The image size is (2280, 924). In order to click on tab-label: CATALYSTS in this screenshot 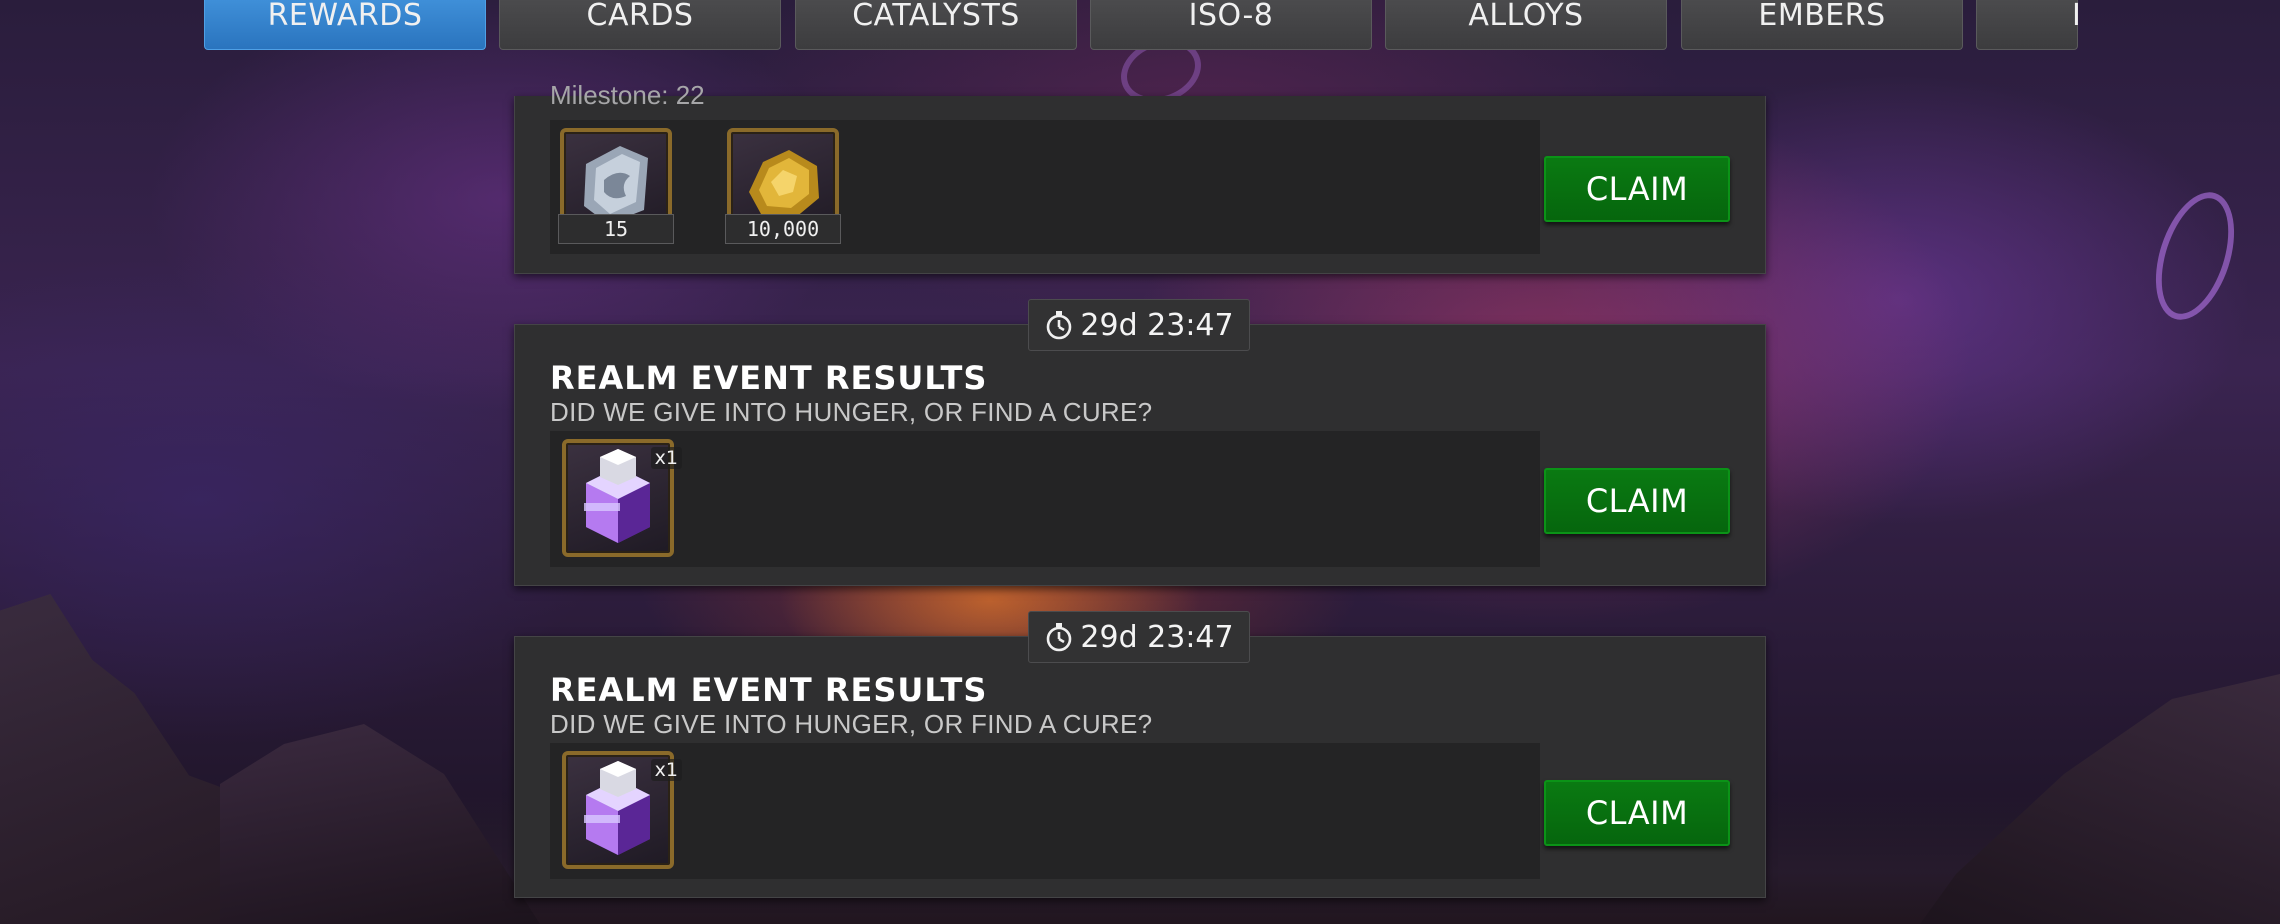, I will do `click(936, 16)`.